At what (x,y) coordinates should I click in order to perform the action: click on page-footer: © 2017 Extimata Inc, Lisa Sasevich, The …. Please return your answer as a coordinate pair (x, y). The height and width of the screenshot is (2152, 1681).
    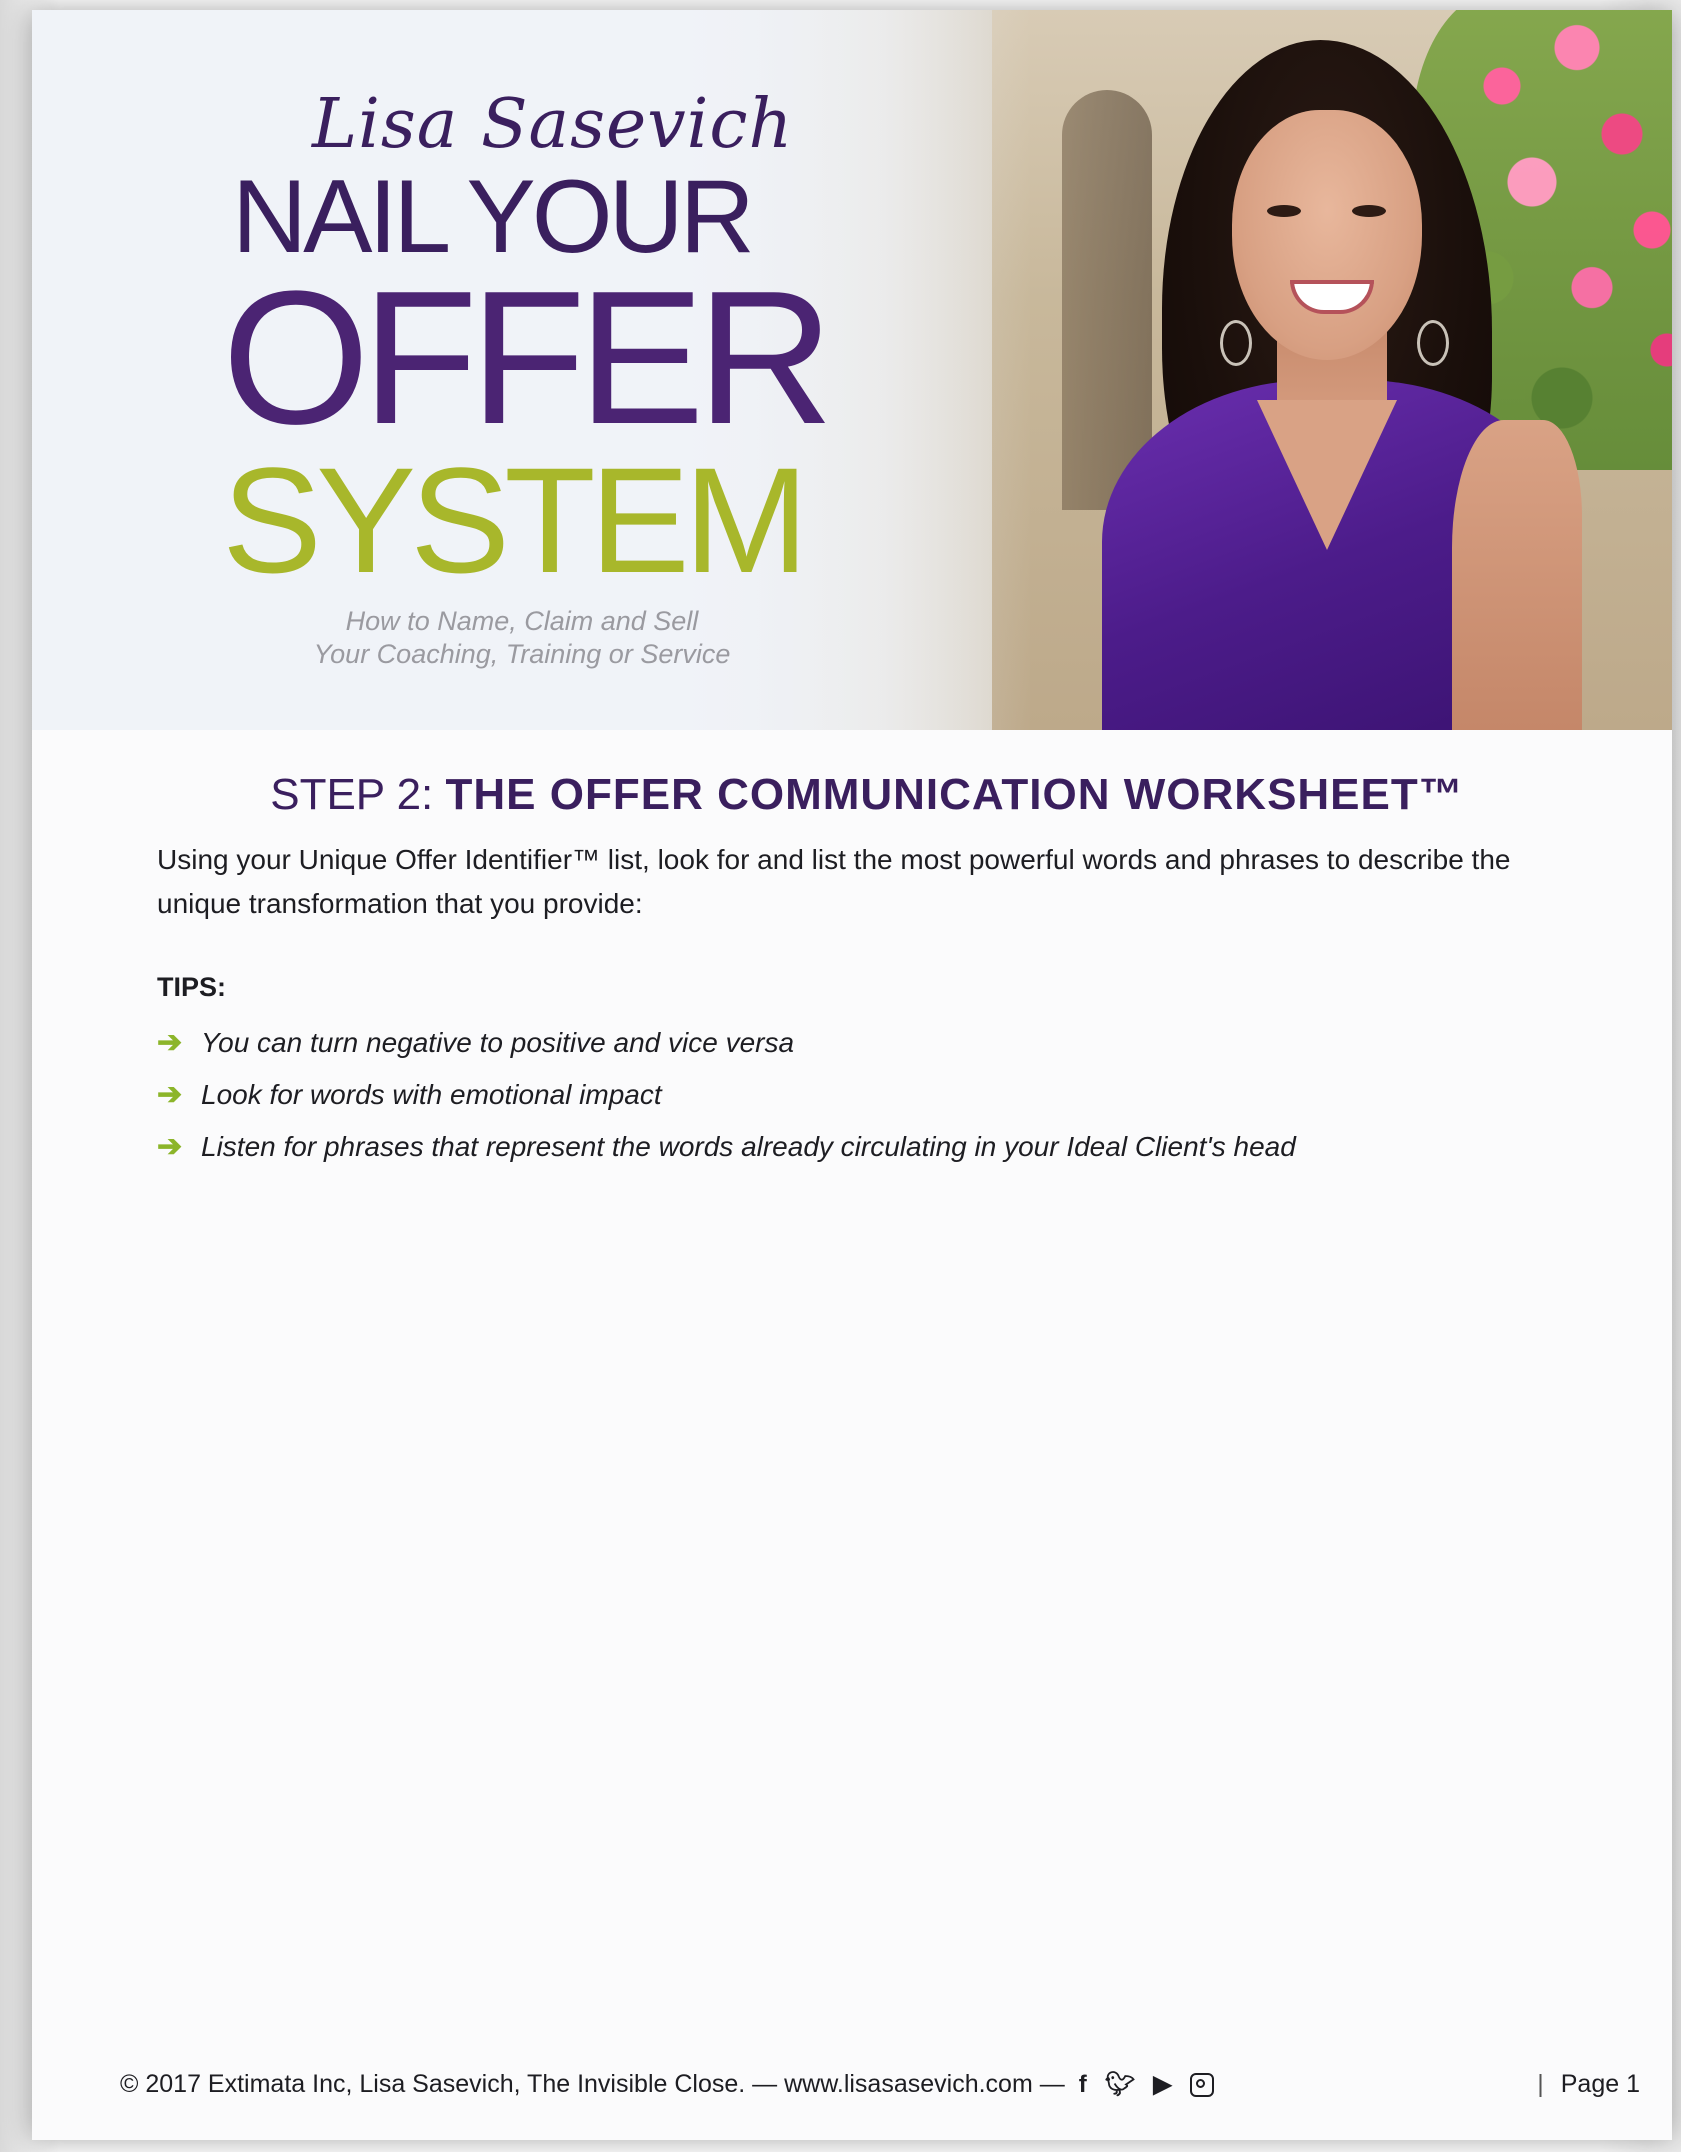
    Looking at the image, I should click on (880, 2084).